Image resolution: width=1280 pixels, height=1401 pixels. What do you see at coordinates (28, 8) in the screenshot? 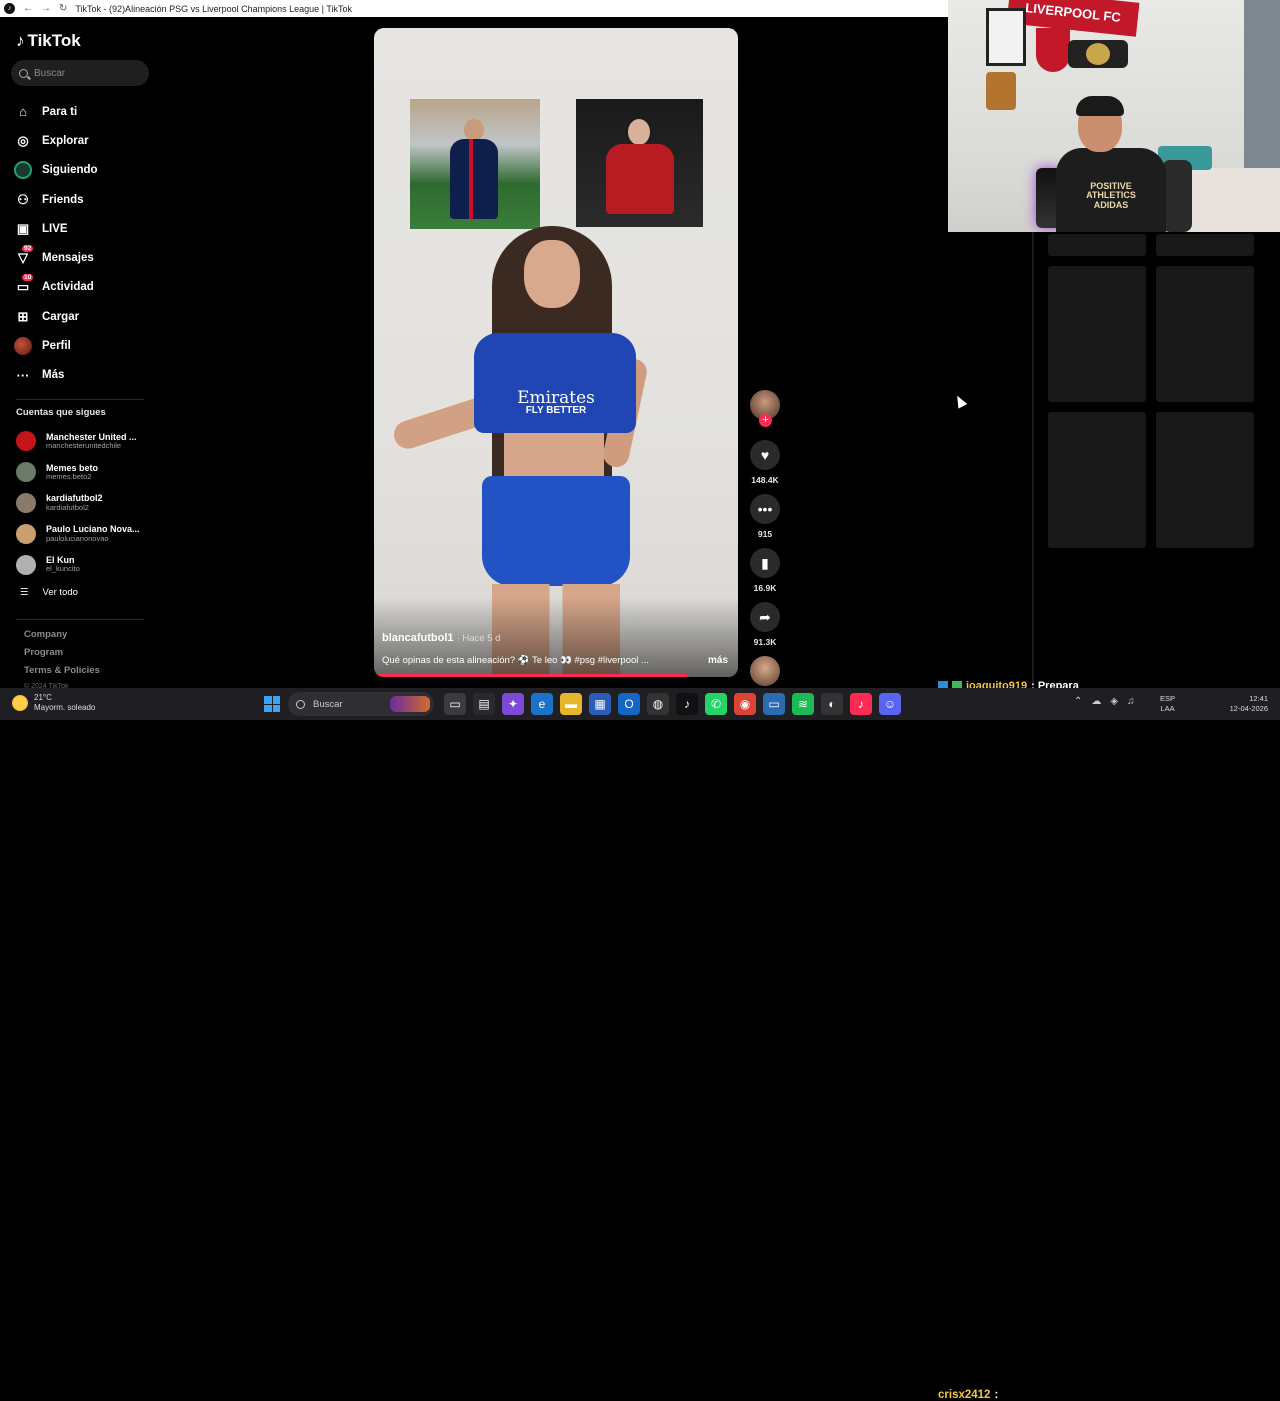
I see `back-icon: ←` at bounding box center [28, 8].